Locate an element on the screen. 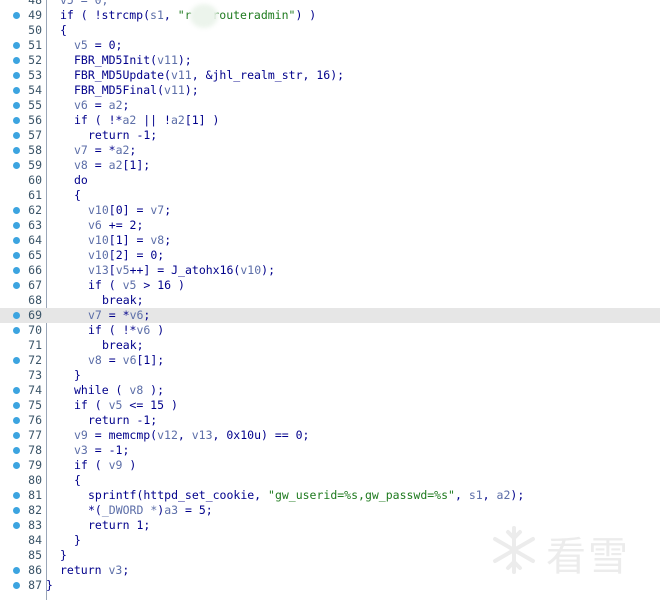 The height and width of the screenshot is (600, 660). code-line: 59 v8 = a2[1]; is located at coordinates (330, 165).